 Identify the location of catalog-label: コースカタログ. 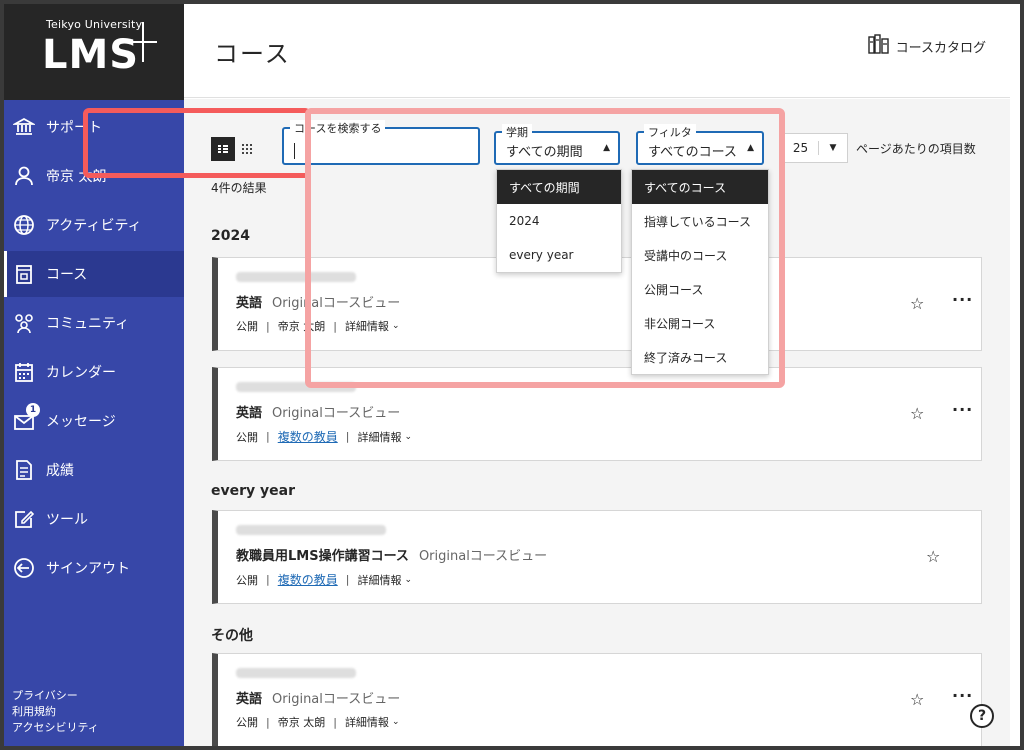
(940, 48).